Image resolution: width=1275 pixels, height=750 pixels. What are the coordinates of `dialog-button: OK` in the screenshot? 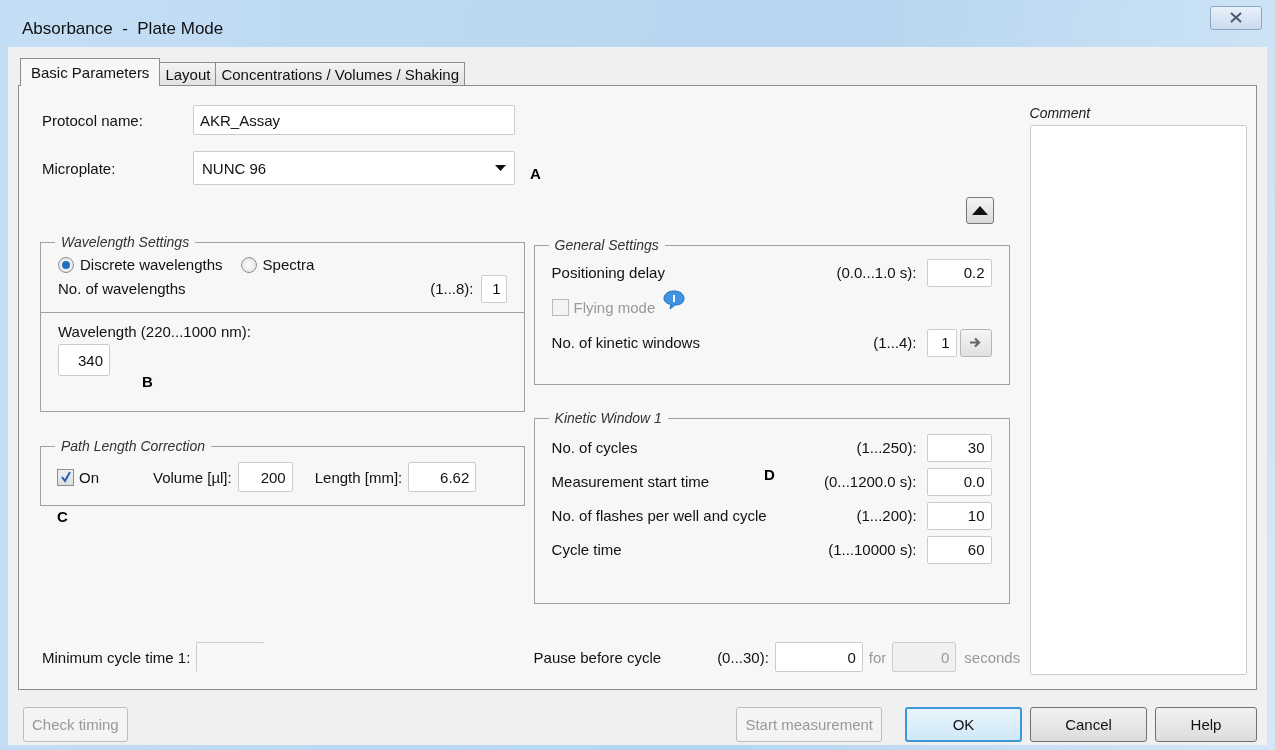 It's located at (963, 724).